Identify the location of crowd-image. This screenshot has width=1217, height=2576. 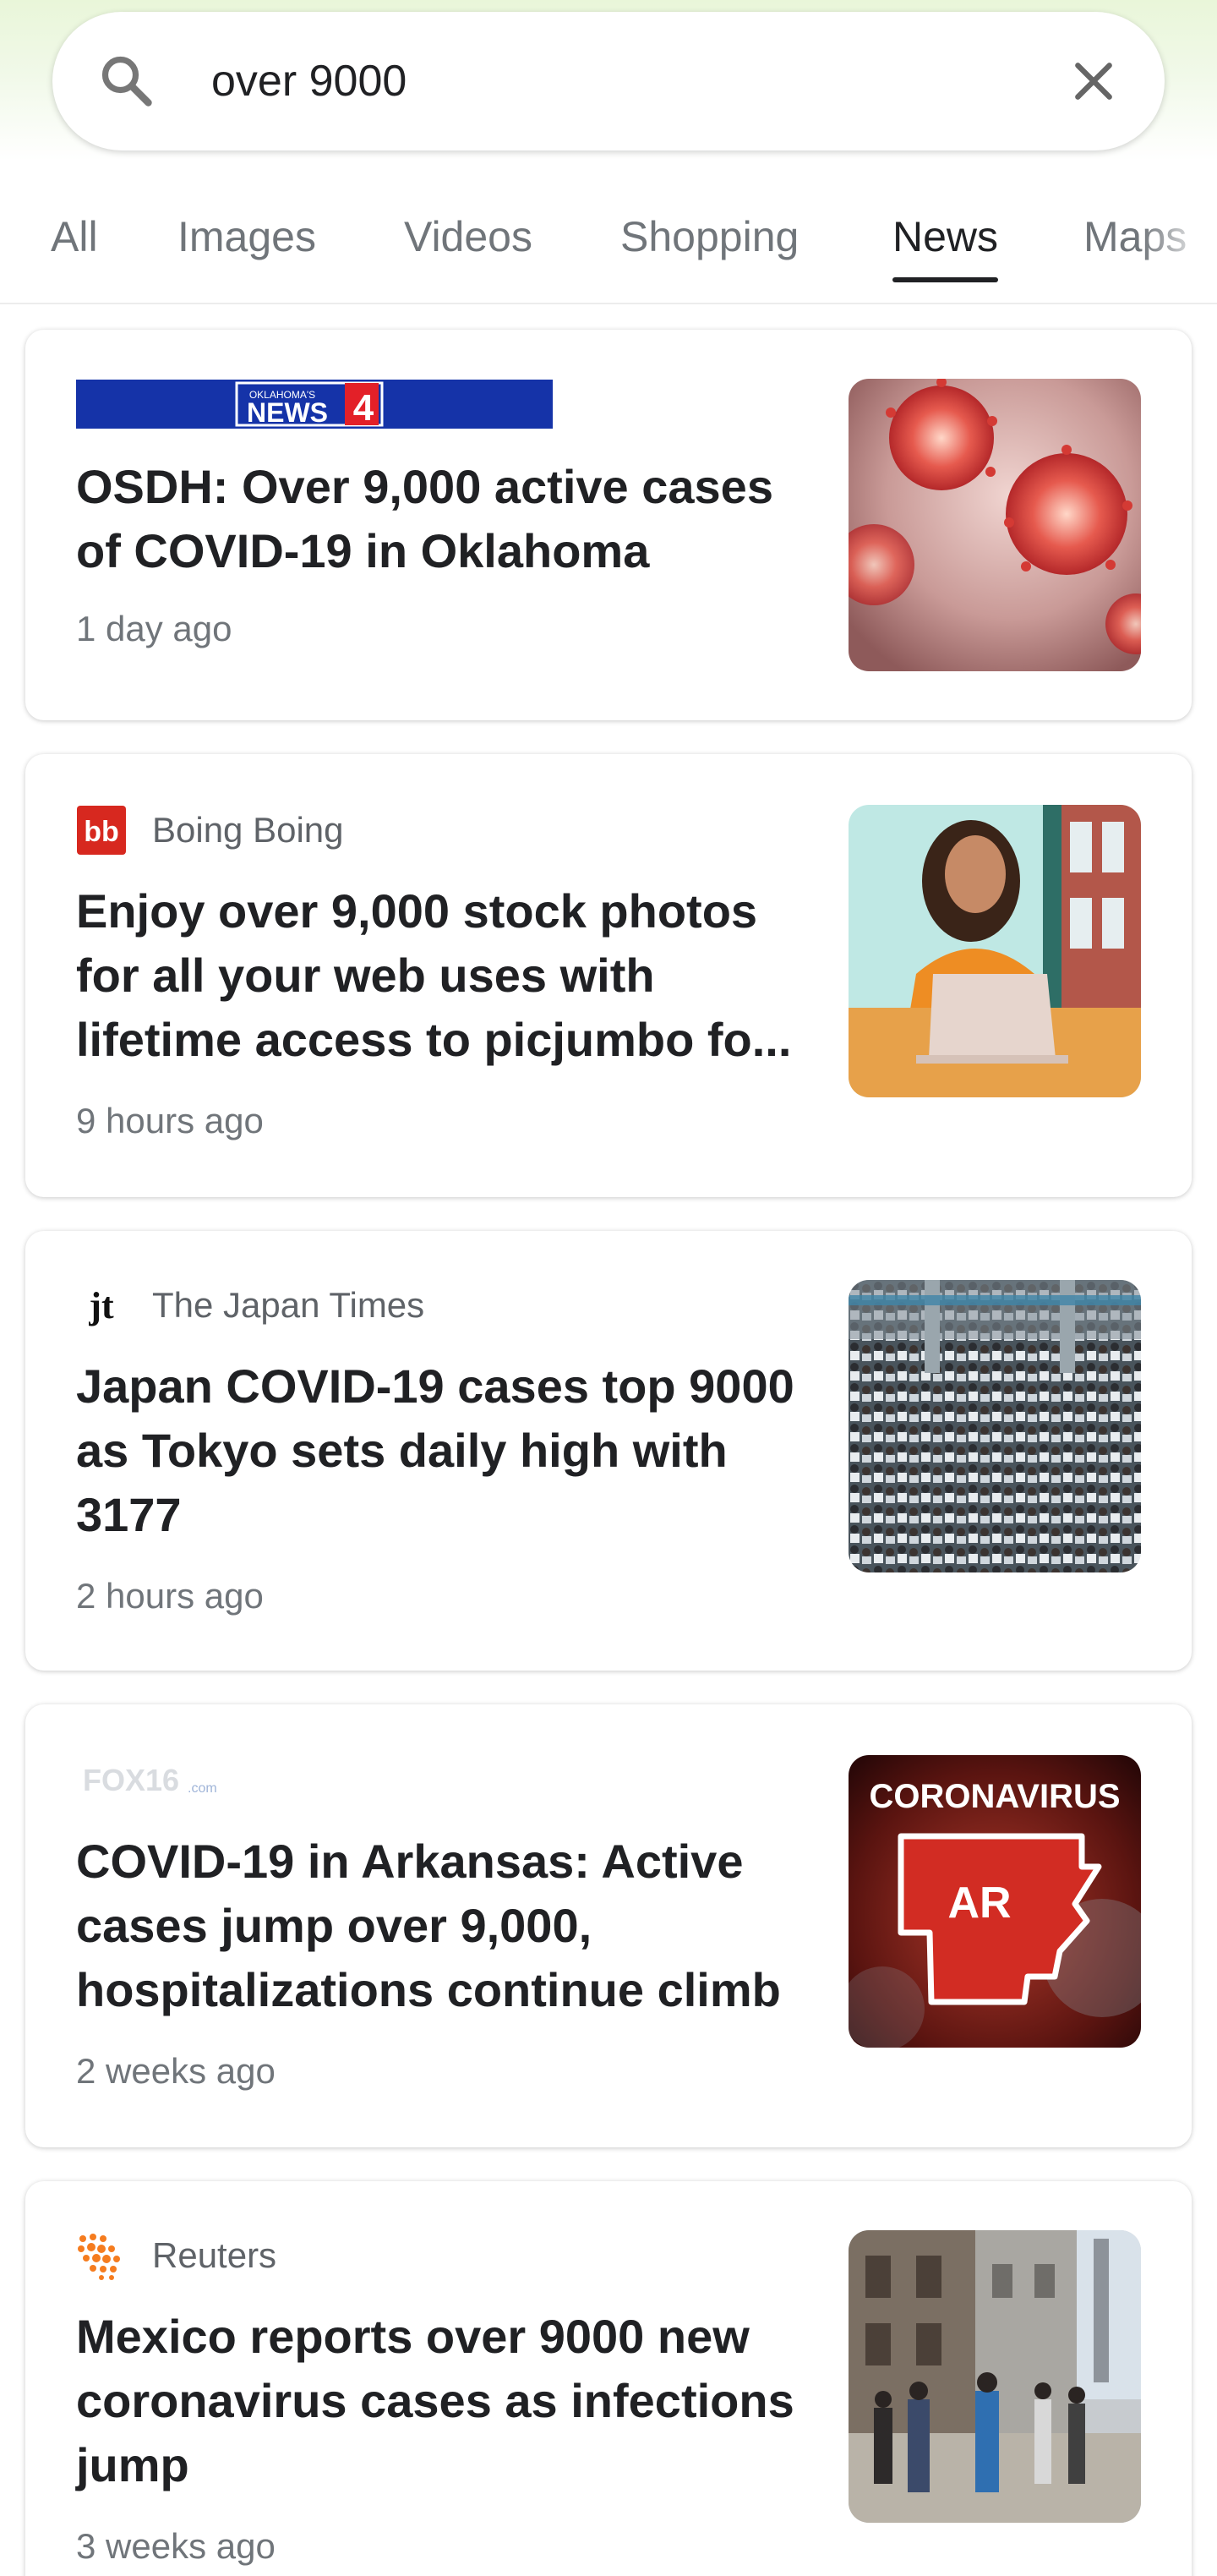
(995, 1426).